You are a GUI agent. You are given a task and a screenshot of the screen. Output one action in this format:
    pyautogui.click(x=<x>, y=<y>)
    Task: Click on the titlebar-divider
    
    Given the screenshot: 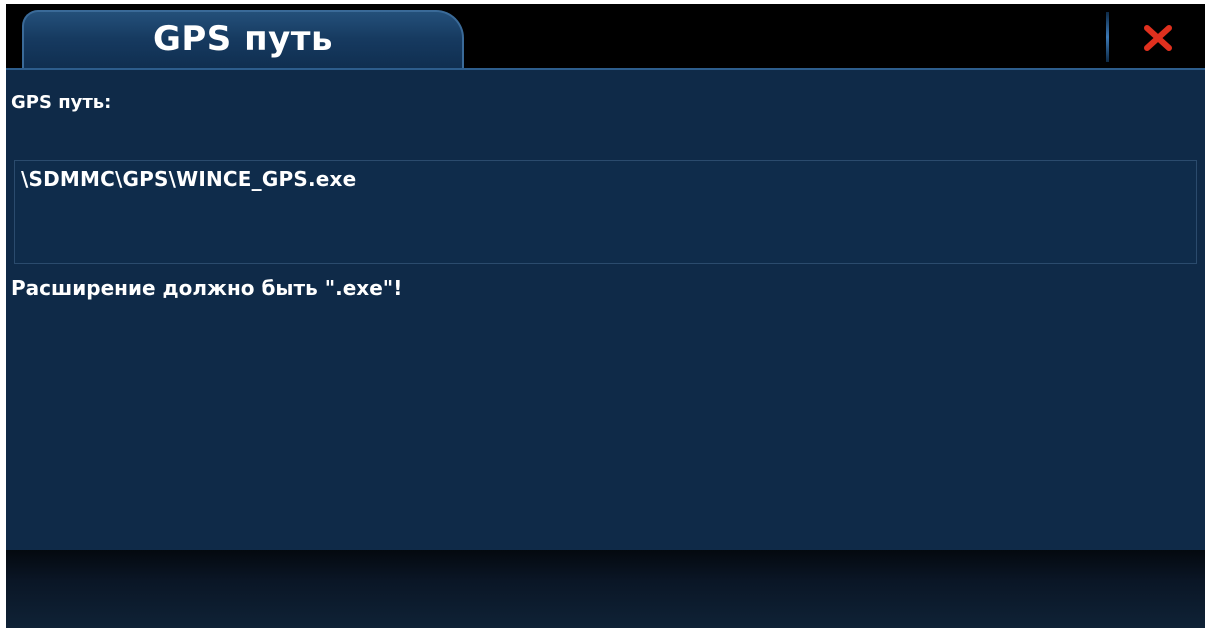 What is the action you would take?
    pyautogui.click(x=1107, y=37)
    